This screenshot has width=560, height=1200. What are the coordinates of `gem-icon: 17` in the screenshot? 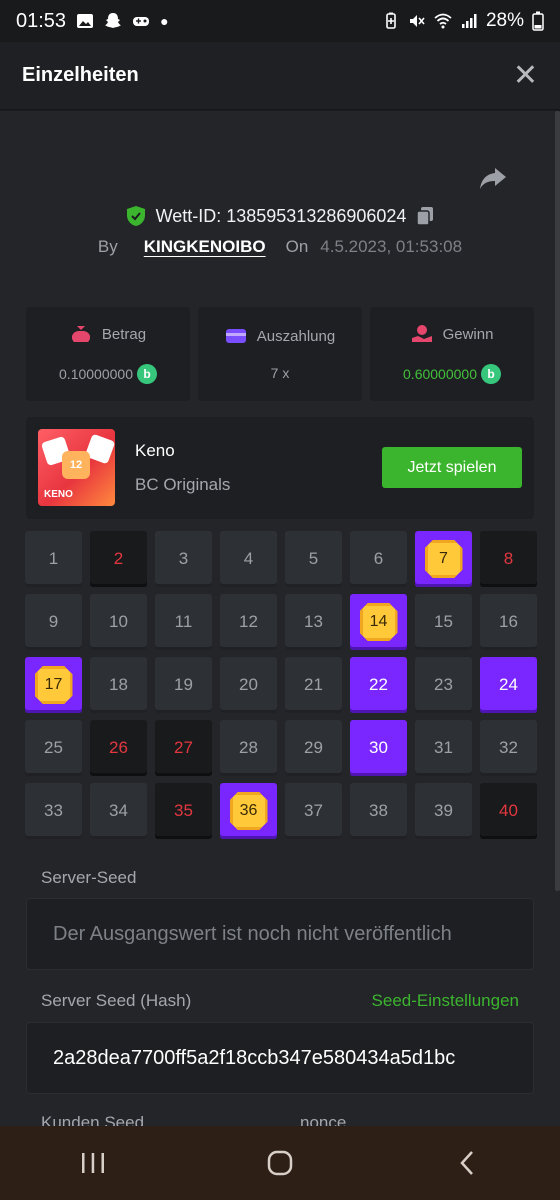 It's located at (53, 685).